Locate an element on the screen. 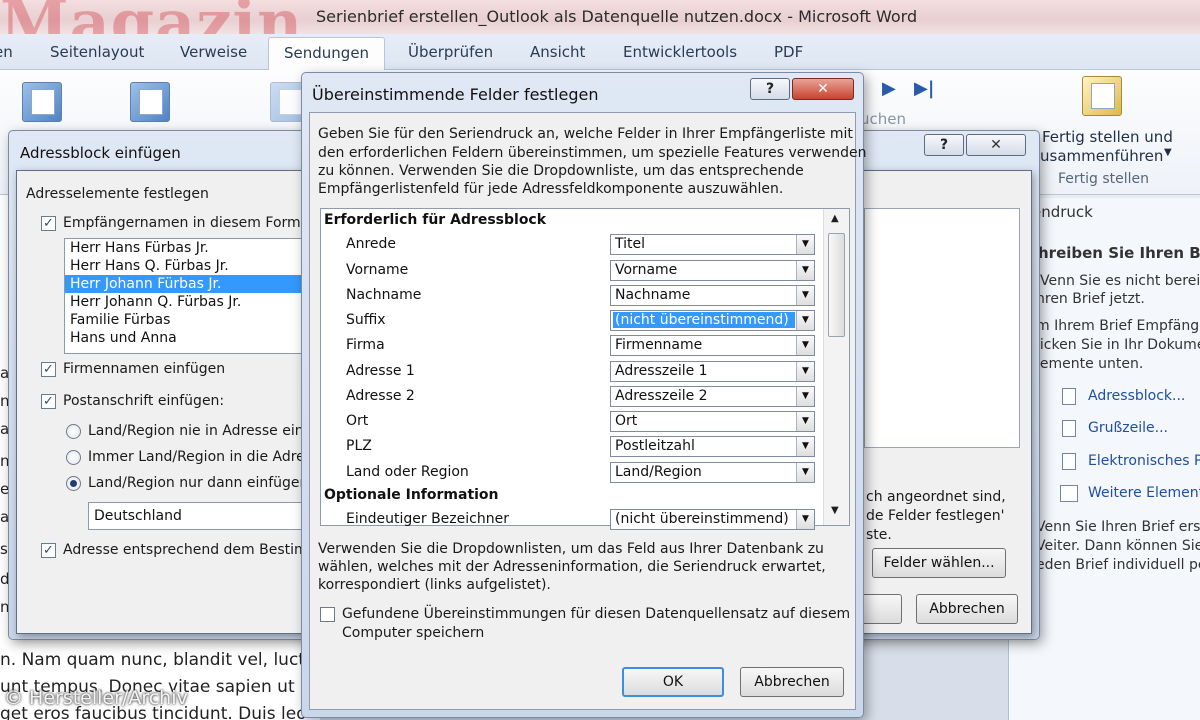 The width and height of the screenshot is (1200, 720). tab-ueberpruefen: Überprüfen is located at coordinates (450, 52).